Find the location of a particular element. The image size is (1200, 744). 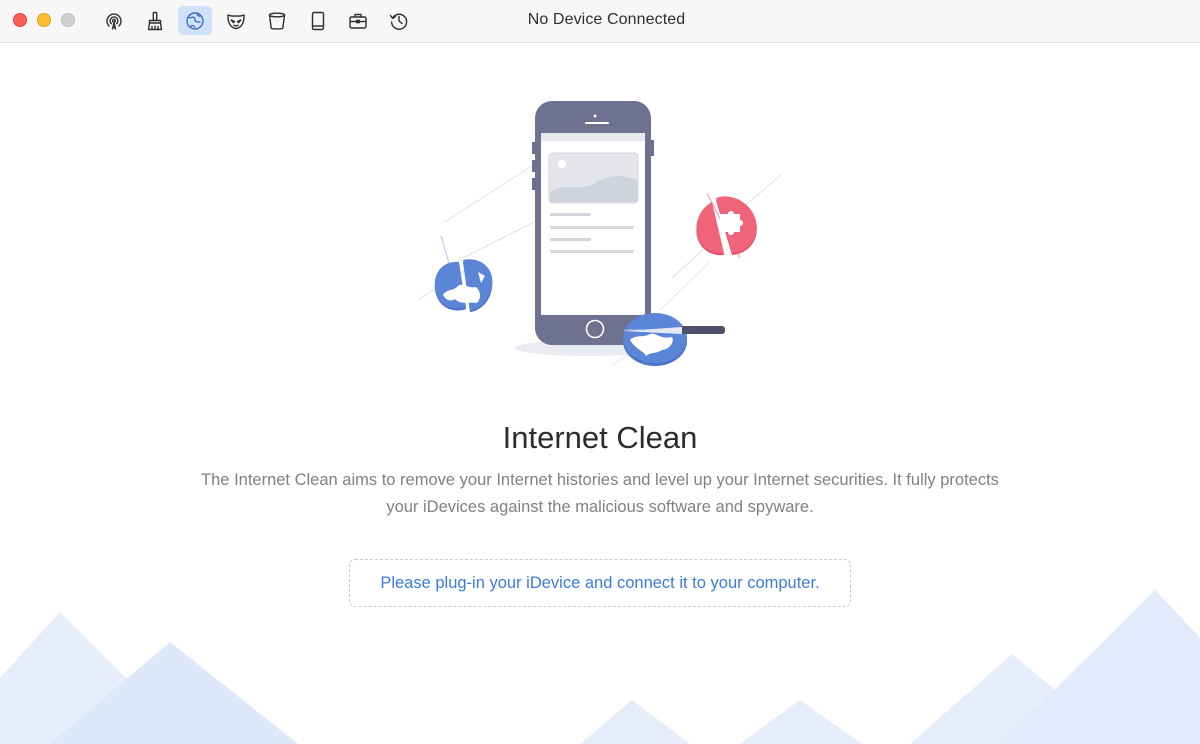

title-bar: No Device Connected is located at coordinates (600, 21).